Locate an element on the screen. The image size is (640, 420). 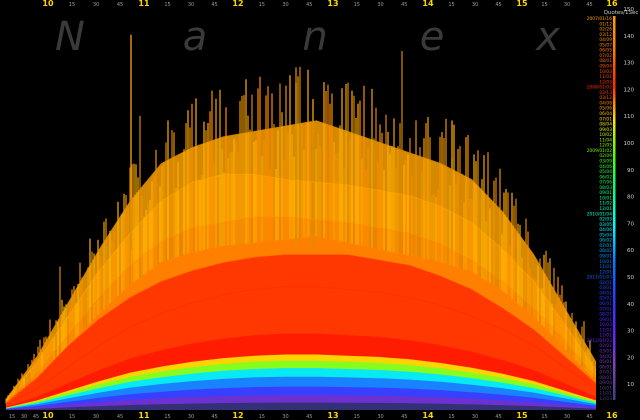
x-hour-label-top: 15 is located at coordinates (522, 4).